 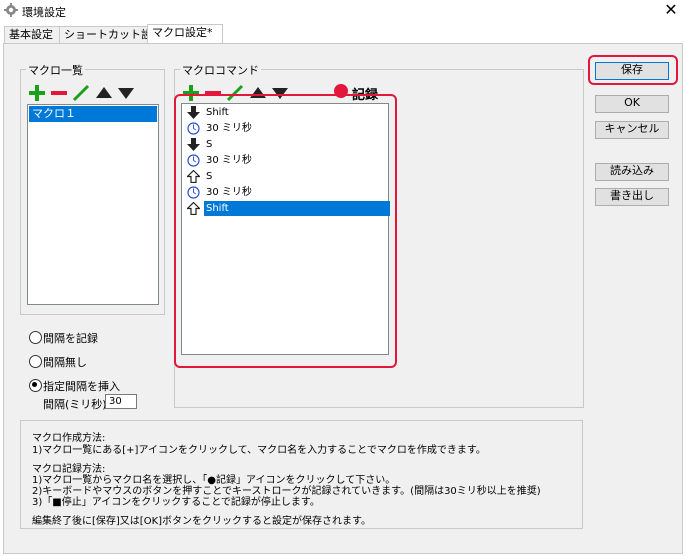 What do you see at coordinates (65, 362) in the screenshot?
I see `radio-no-interval-label: 間隔無し` at bounding box center [65, 362].